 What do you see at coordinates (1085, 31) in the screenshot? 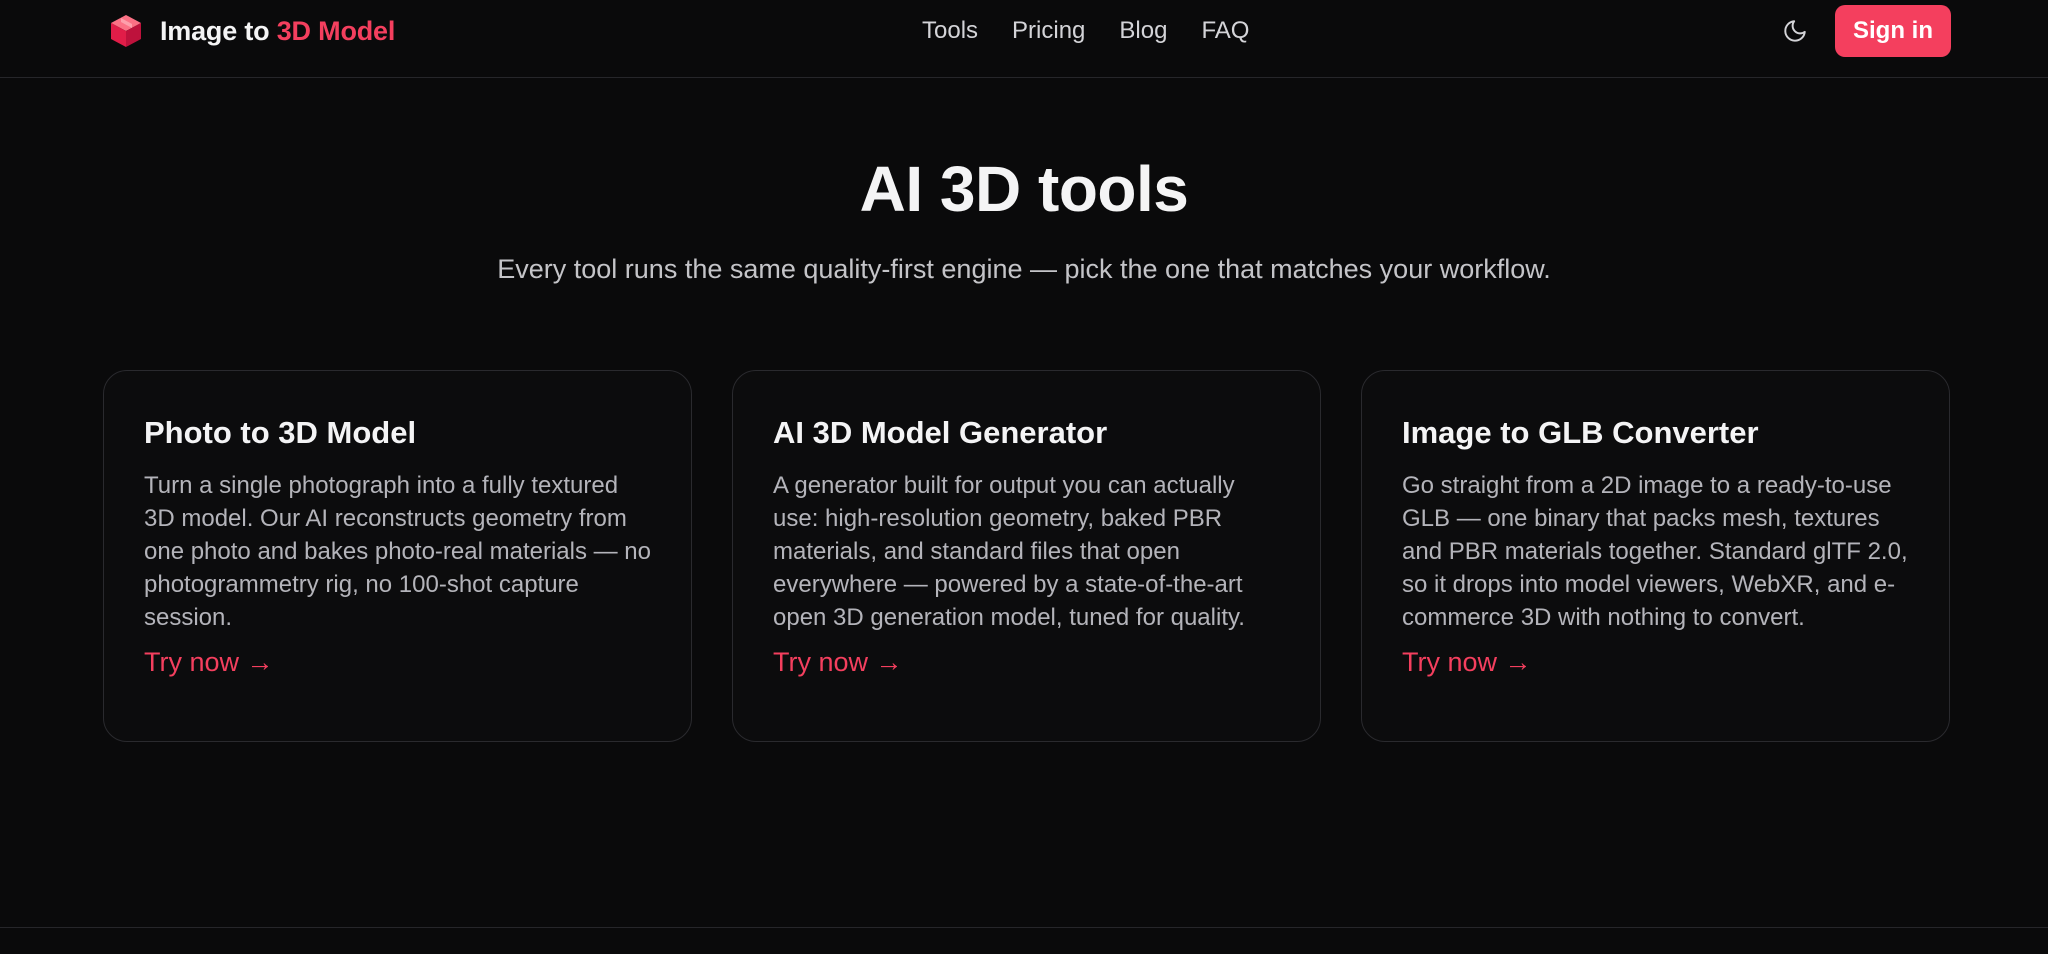
I see `main-nav: Tools Pricing Blog FAQ` at bounding box center [1085, 31].